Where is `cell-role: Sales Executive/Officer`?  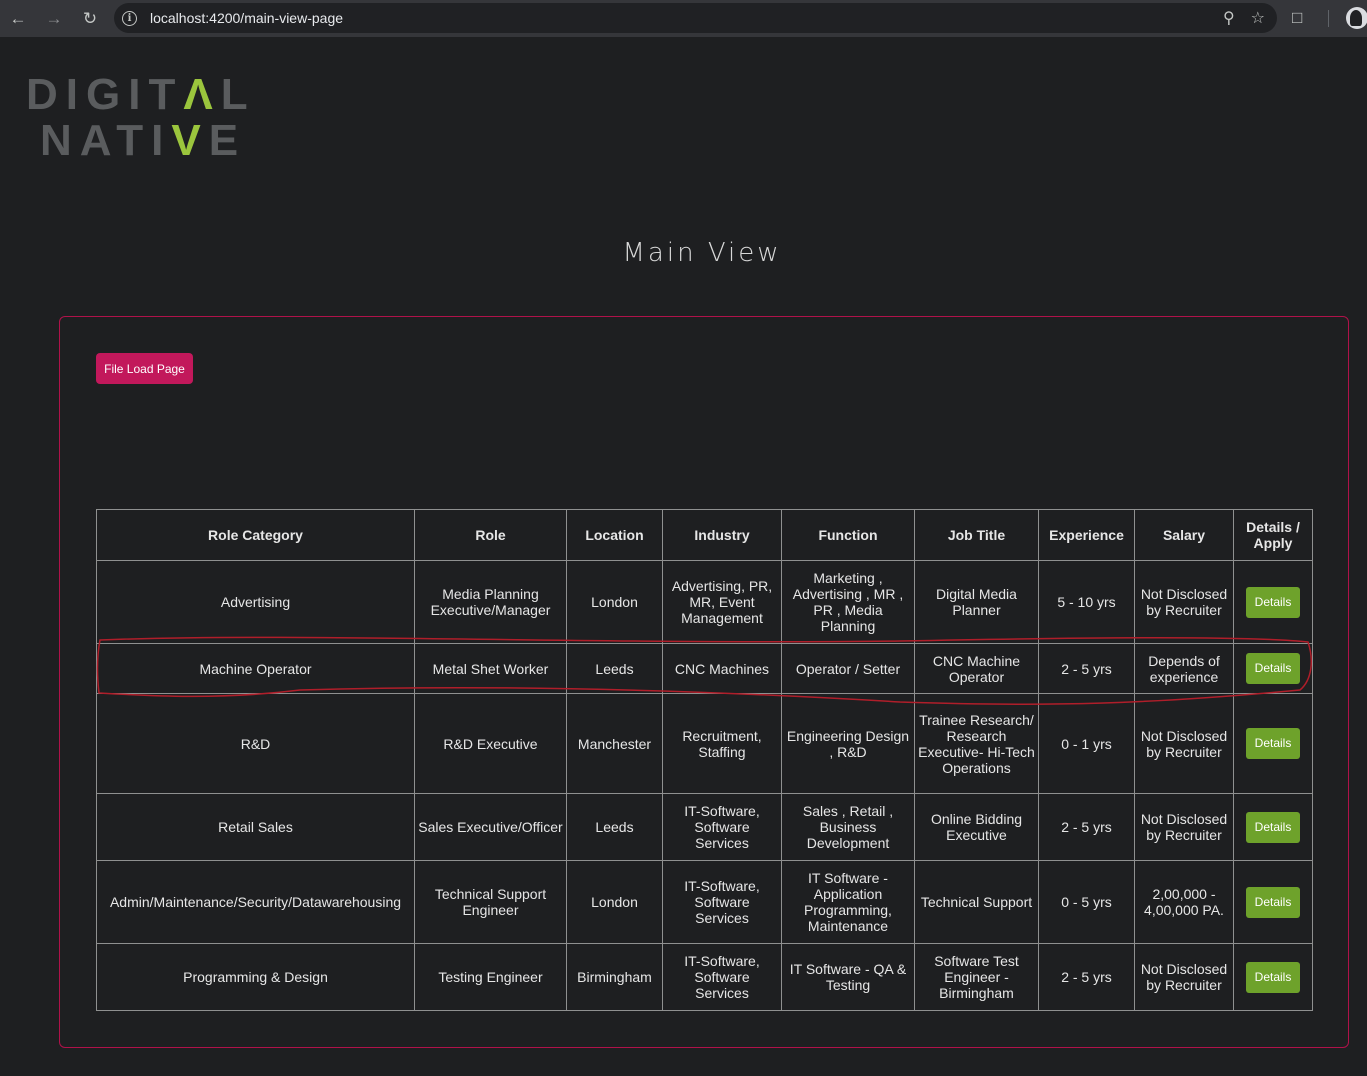
cell-role: Sales Executive/Officer is located at coordinates (490, 827).